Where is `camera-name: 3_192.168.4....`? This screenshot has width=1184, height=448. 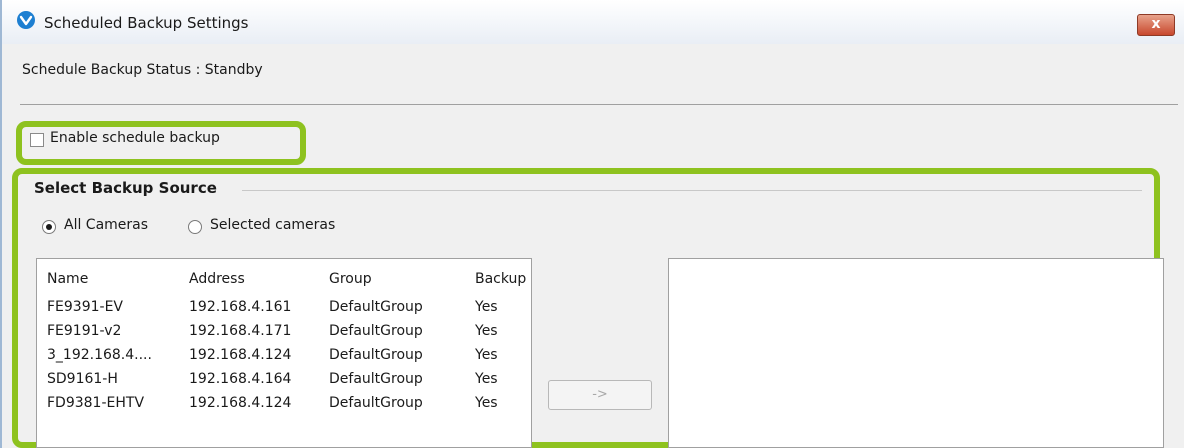
camera-name: 3_192.168.4.... is located at coordinates (99, 355).